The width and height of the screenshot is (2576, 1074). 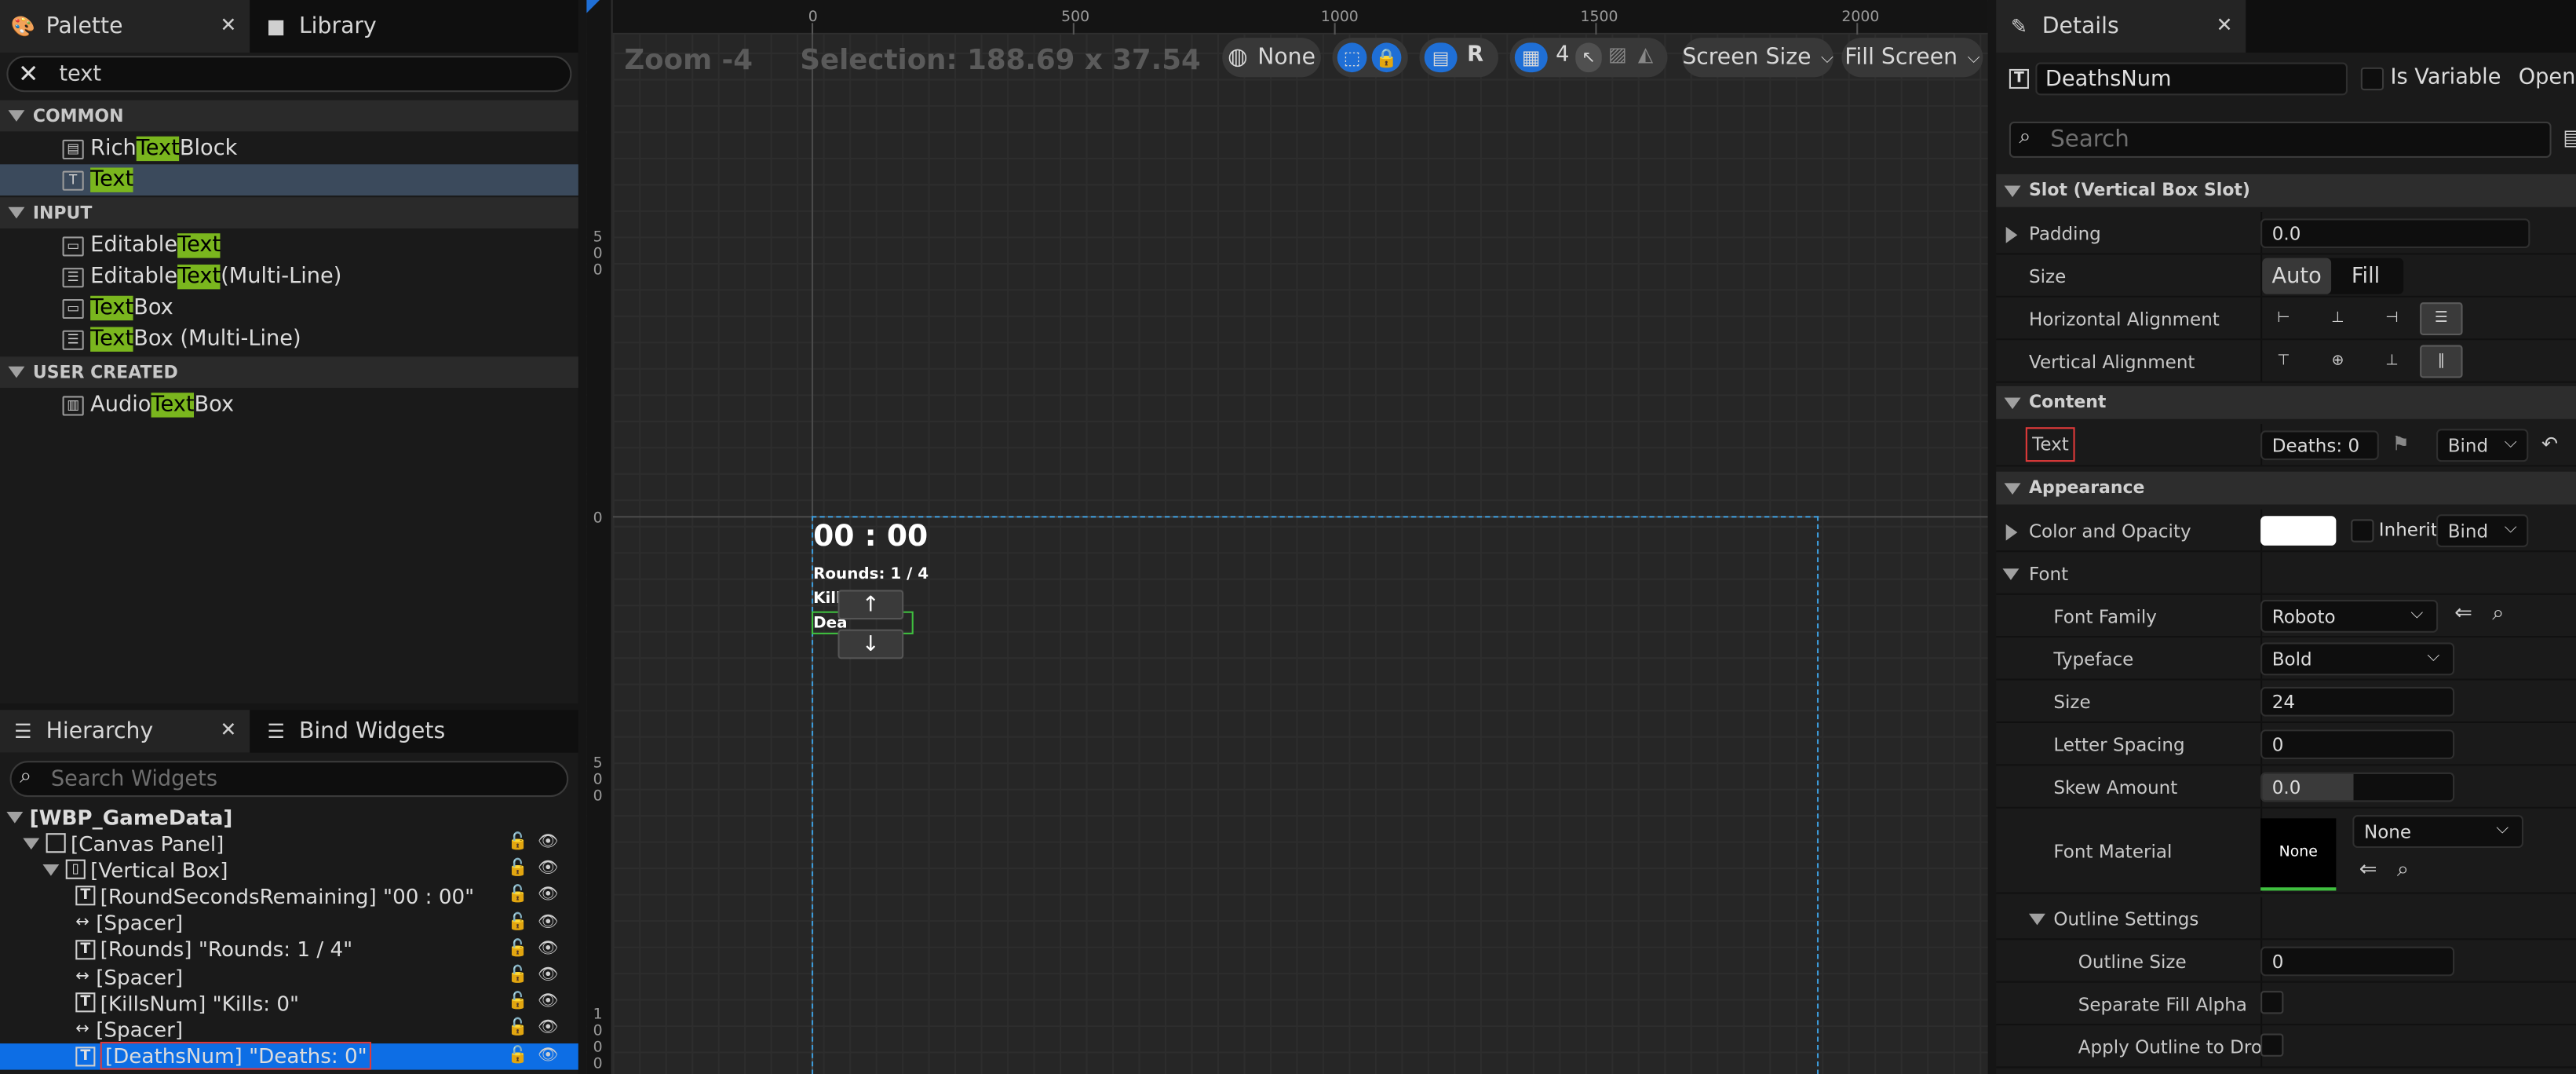 I want to click on color-swatch, so click(x=2298, y=531).